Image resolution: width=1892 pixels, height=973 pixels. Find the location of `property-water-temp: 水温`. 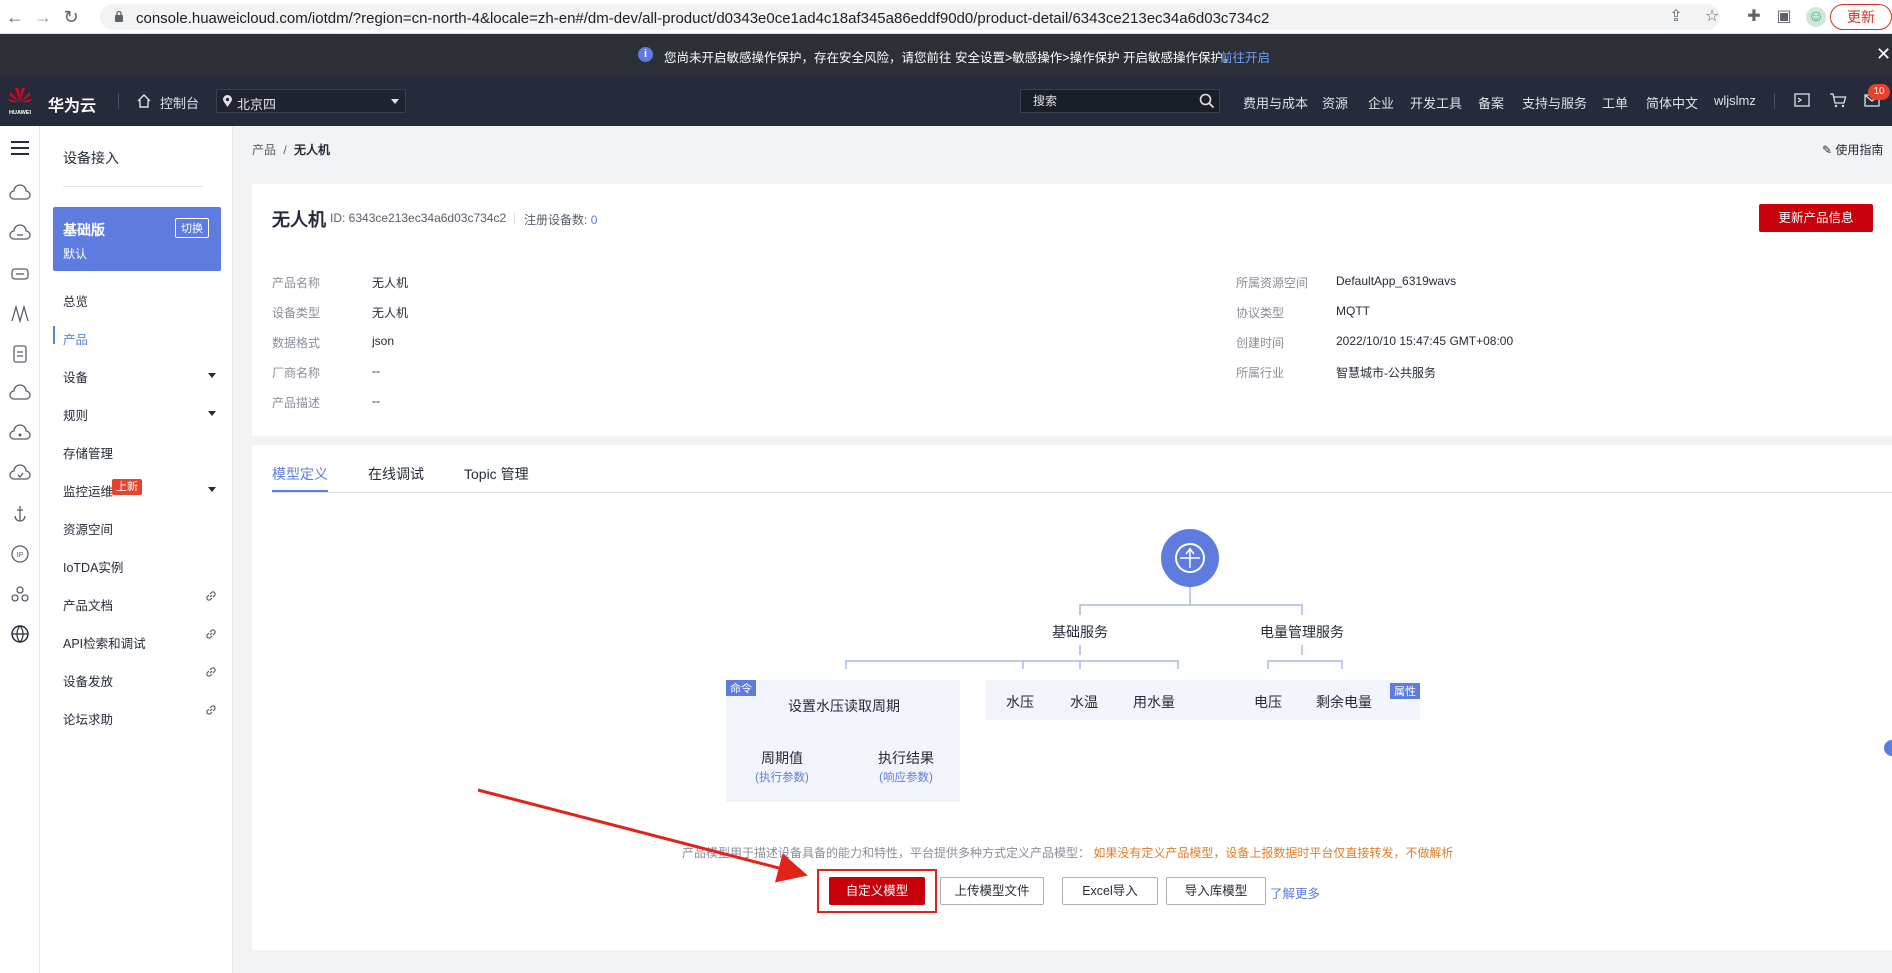

property-water-temp: 水温 is located at coordinates (1084, 702).